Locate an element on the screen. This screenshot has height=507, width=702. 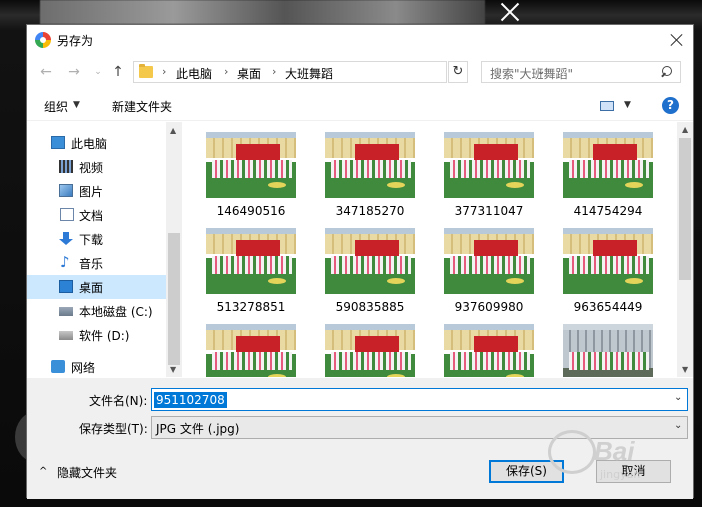
file-name: 377311047 is located at coordinates (489, 211).